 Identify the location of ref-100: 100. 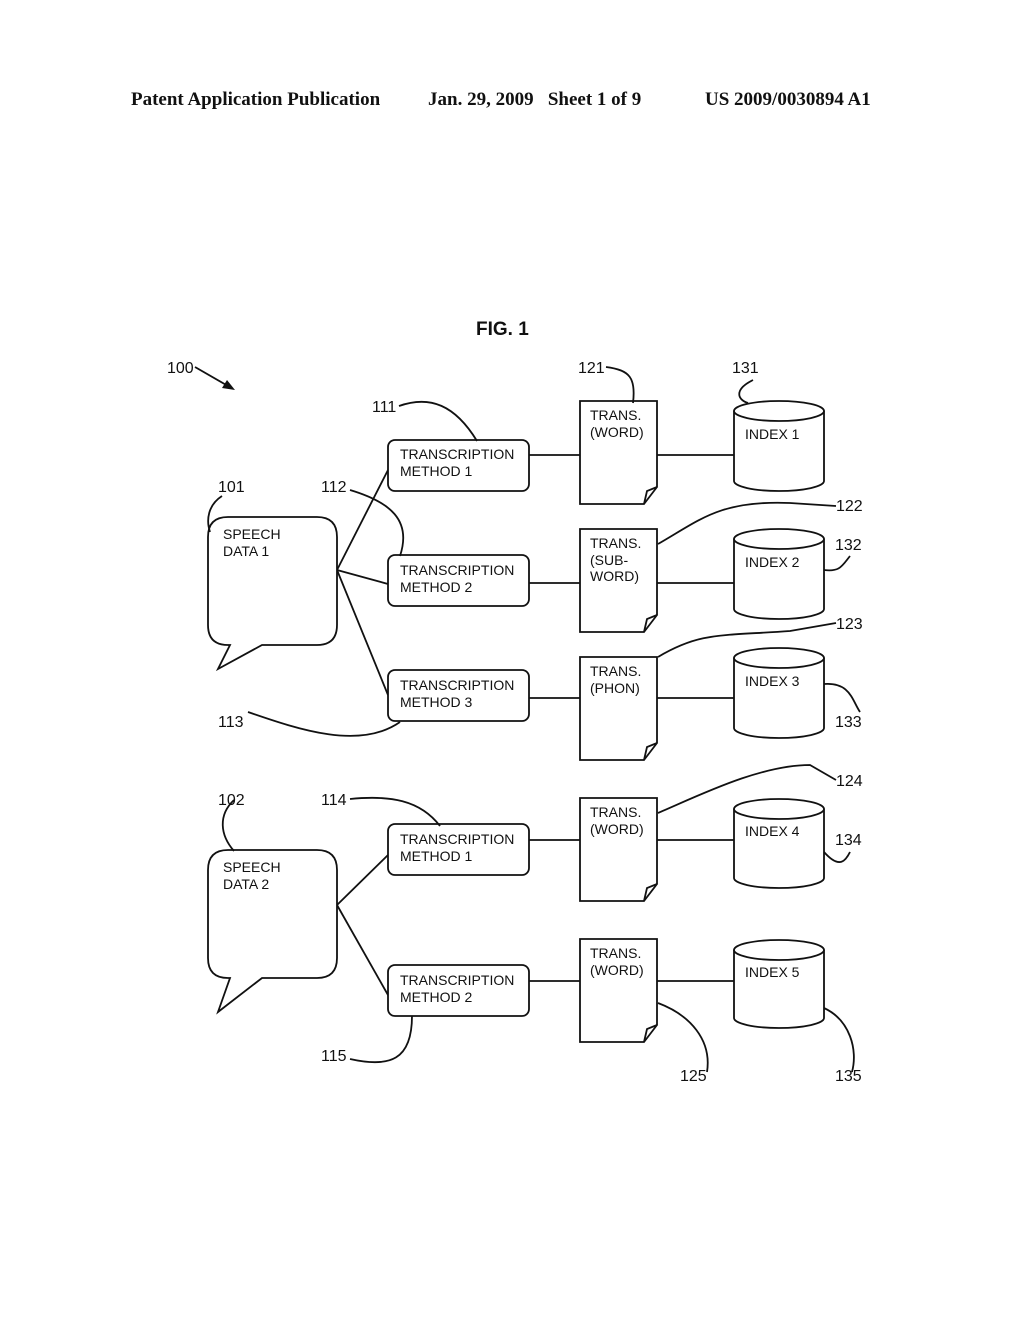
(180, 368).